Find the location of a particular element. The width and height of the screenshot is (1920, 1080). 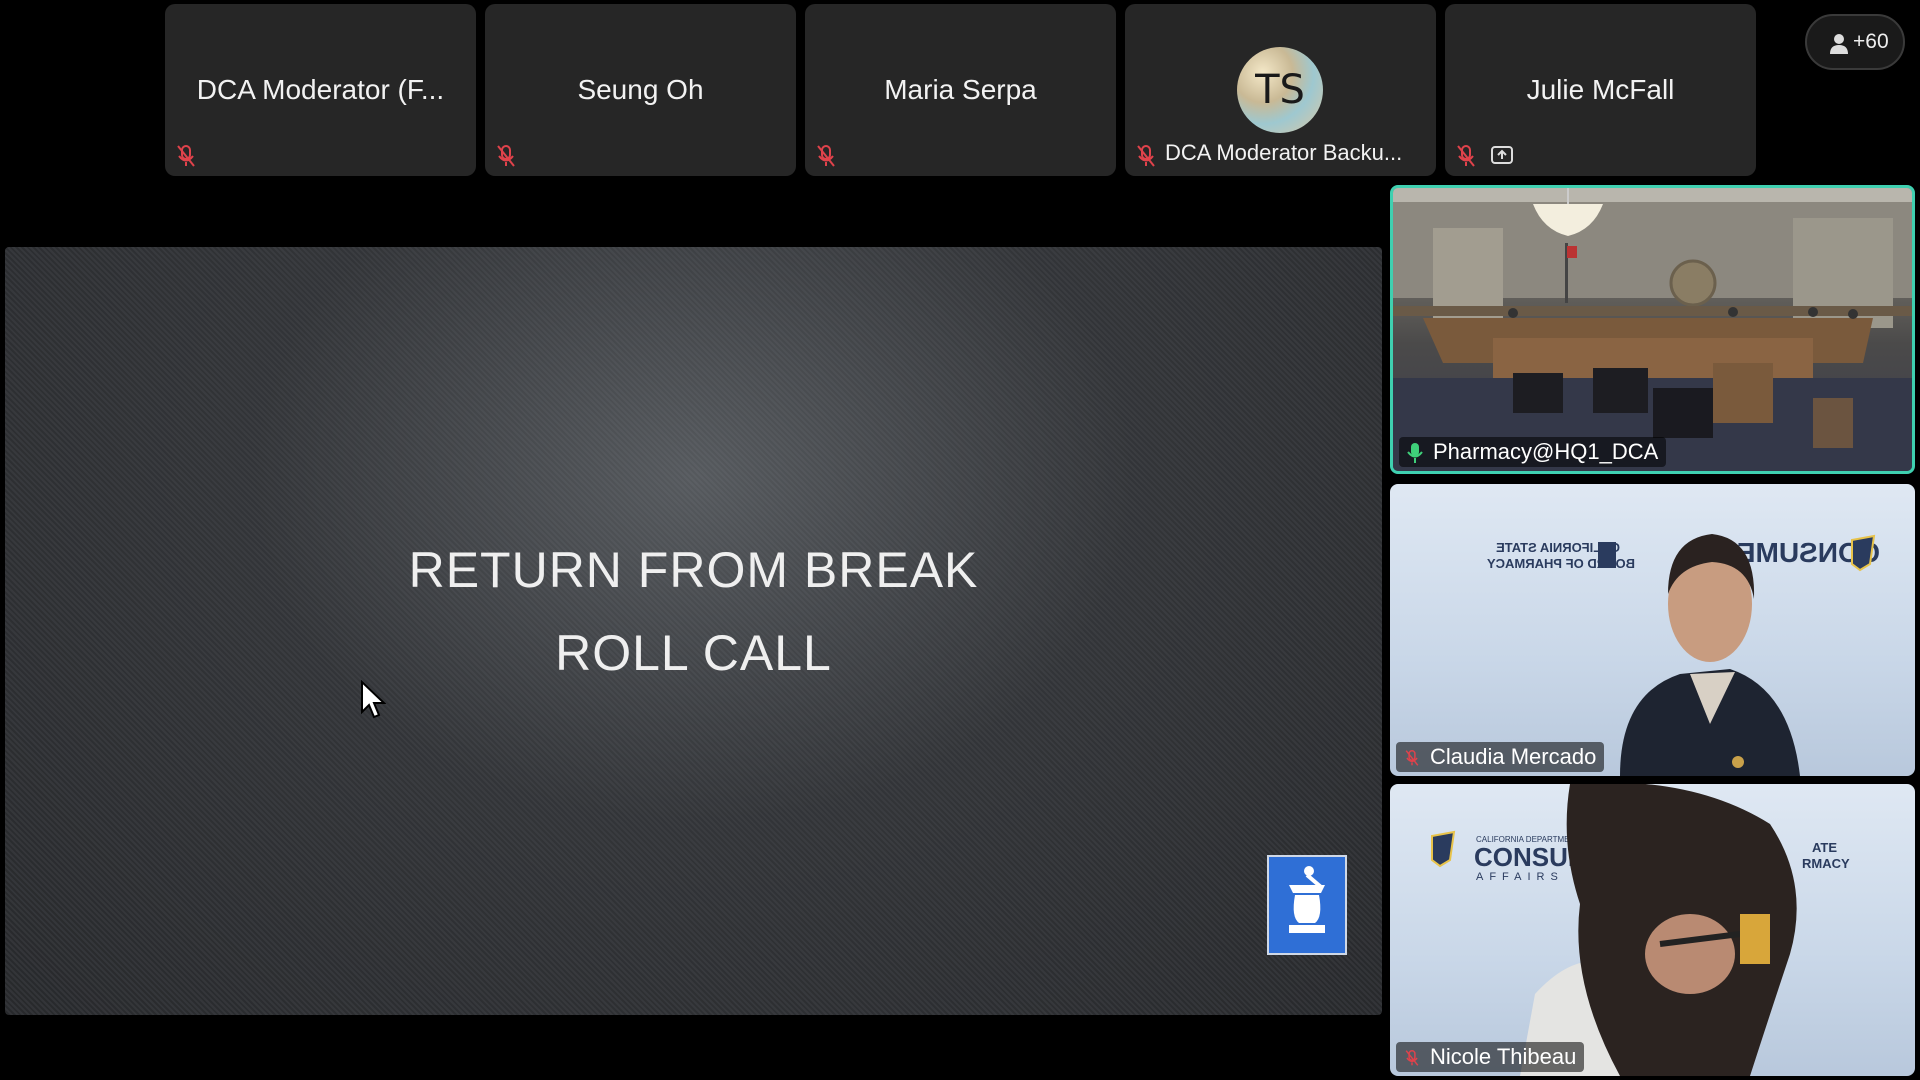

participant-tile: Maria Serpa is located at coordinates (960, 90).